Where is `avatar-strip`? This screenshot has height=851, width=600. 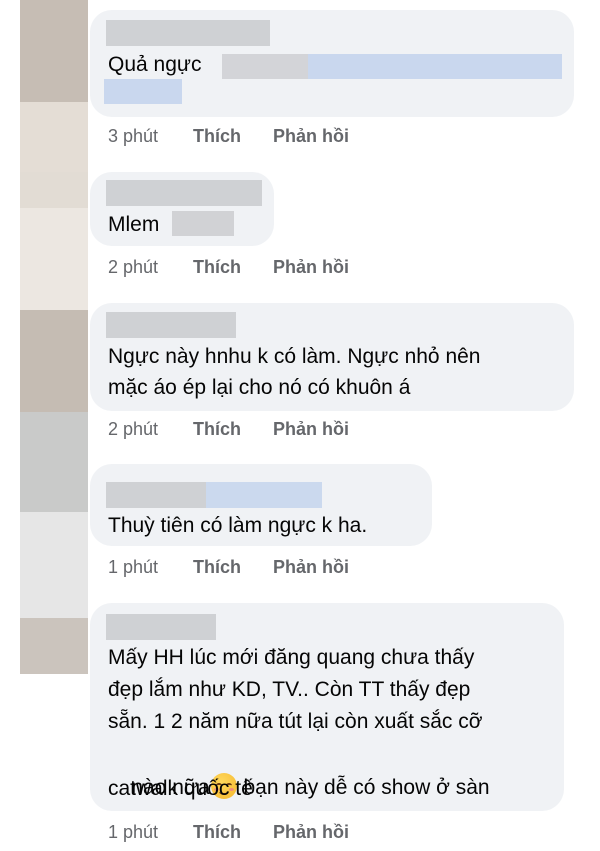 avatar-strip is located at coordinates (44, 425).